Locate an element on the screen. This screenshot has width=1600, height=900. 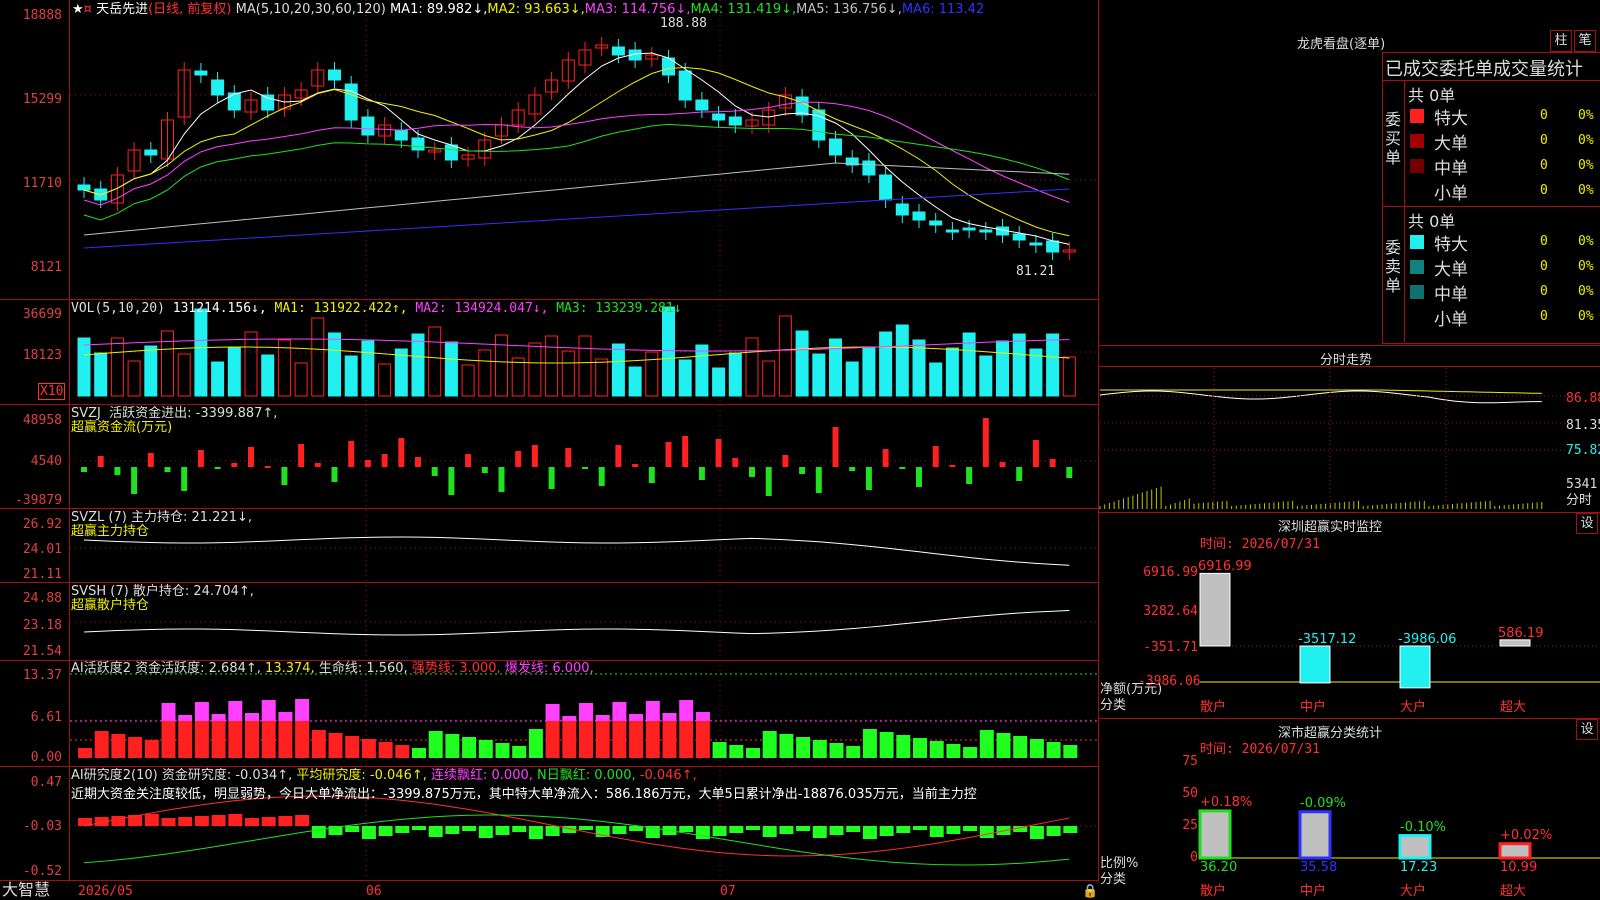
order-row-value: 0 is located at coordinates (1544, 266).